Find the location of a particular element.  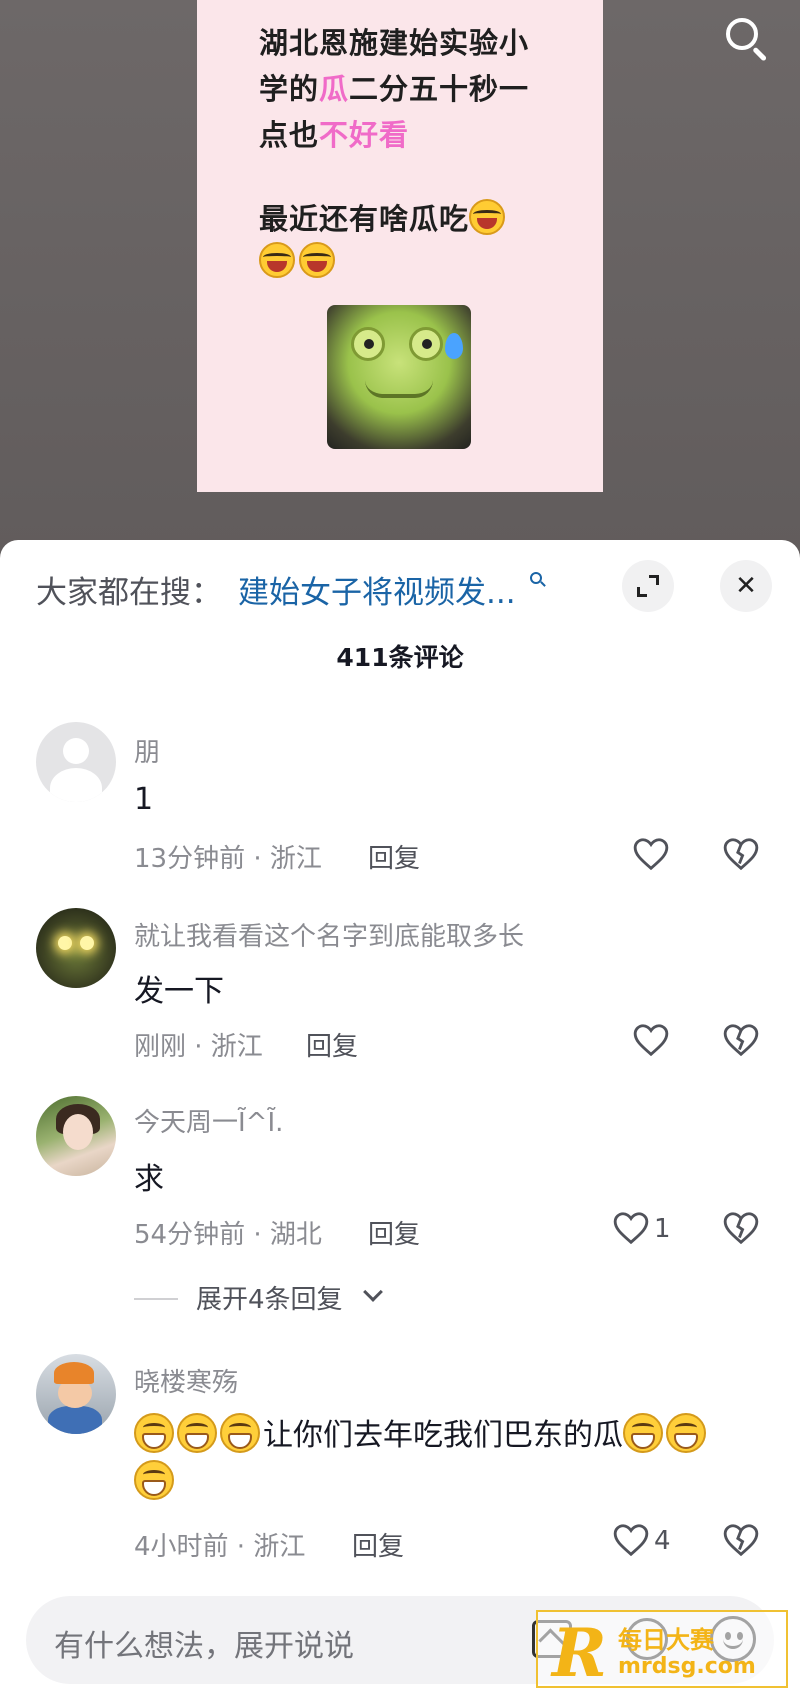

expand-button is located at coordinates (648, 586).